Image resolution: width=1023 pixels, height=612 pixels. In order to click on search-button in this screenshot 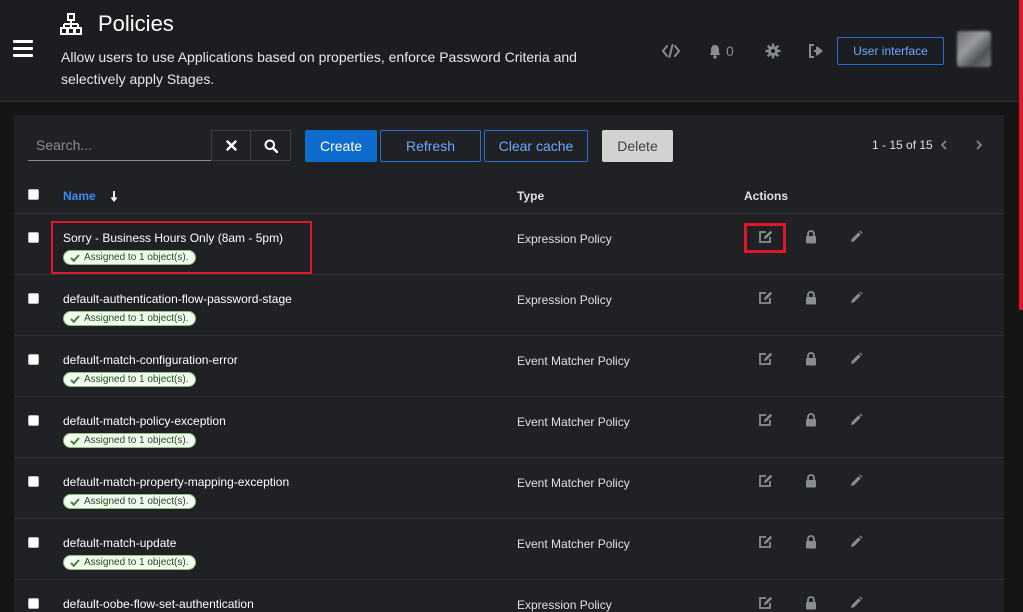, I will do `click(270, 145)`.